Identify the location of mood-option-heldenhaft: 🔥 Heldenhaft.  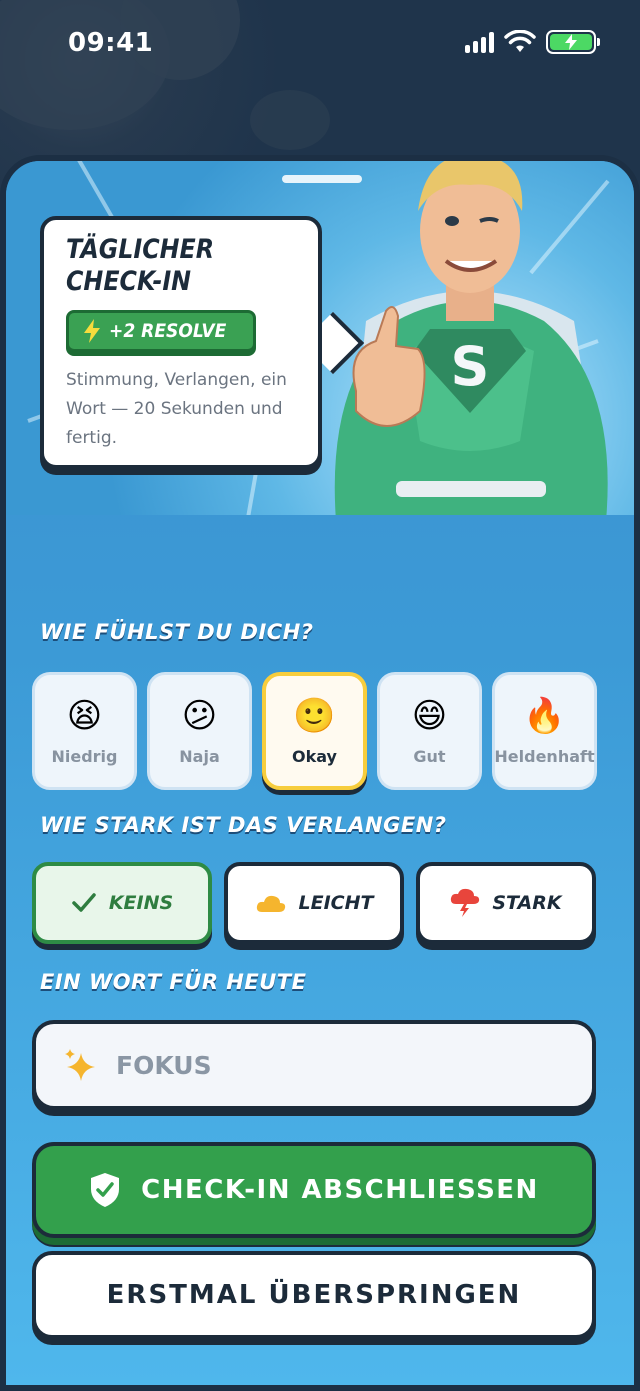
(544, 731).